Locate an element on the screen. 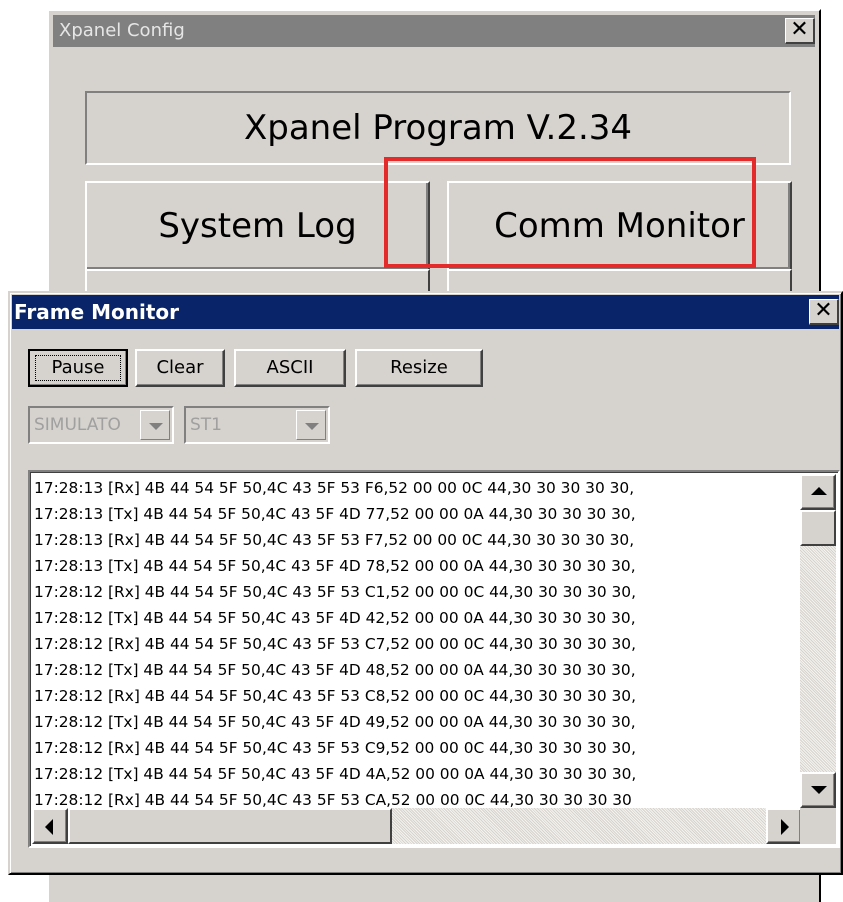 The width and height of the screenshot is (843, 902). frame-monitor-title: Frame Monitor is located at coordinates (425, 312).